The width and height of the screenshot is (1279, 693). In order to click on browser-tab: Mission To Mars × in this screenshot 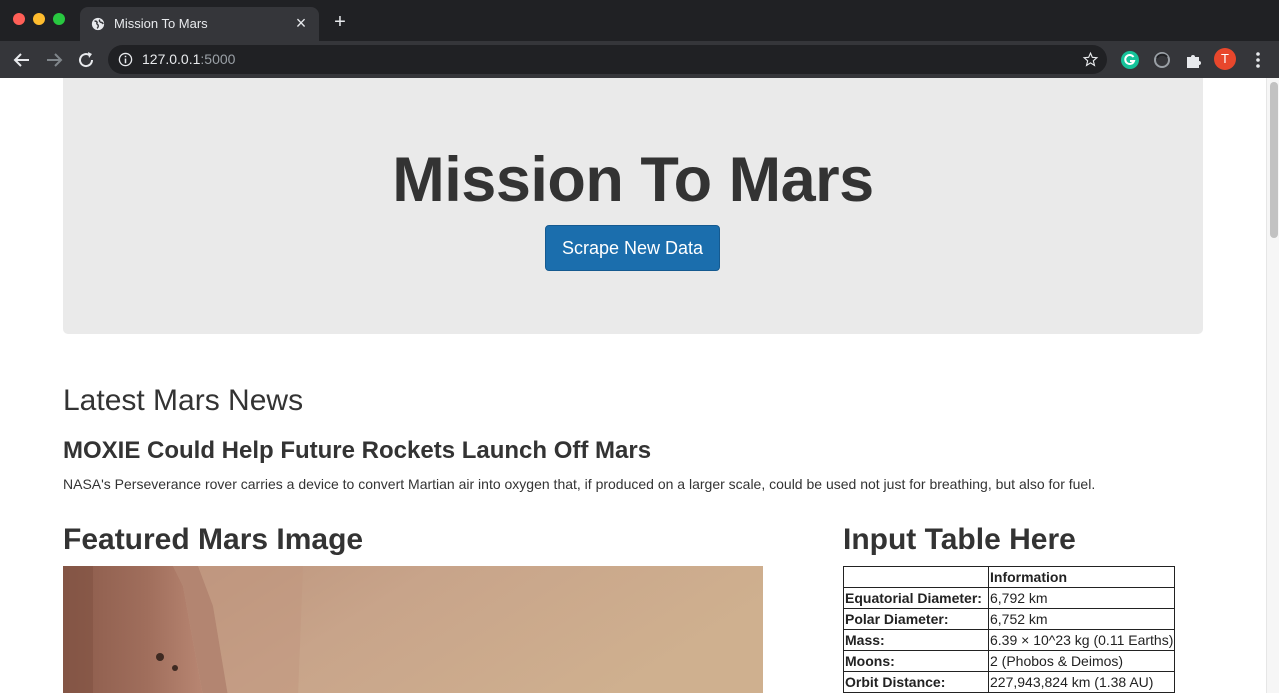, I will do `click(199, 24)`.